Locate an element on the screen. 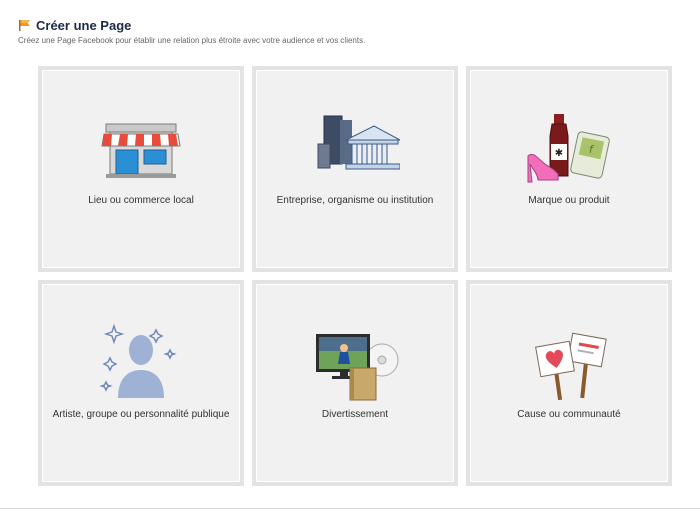 The width and height of the screenshot is (700, 512). category-label: Marque ou produit is located at coordinates (569, 200).